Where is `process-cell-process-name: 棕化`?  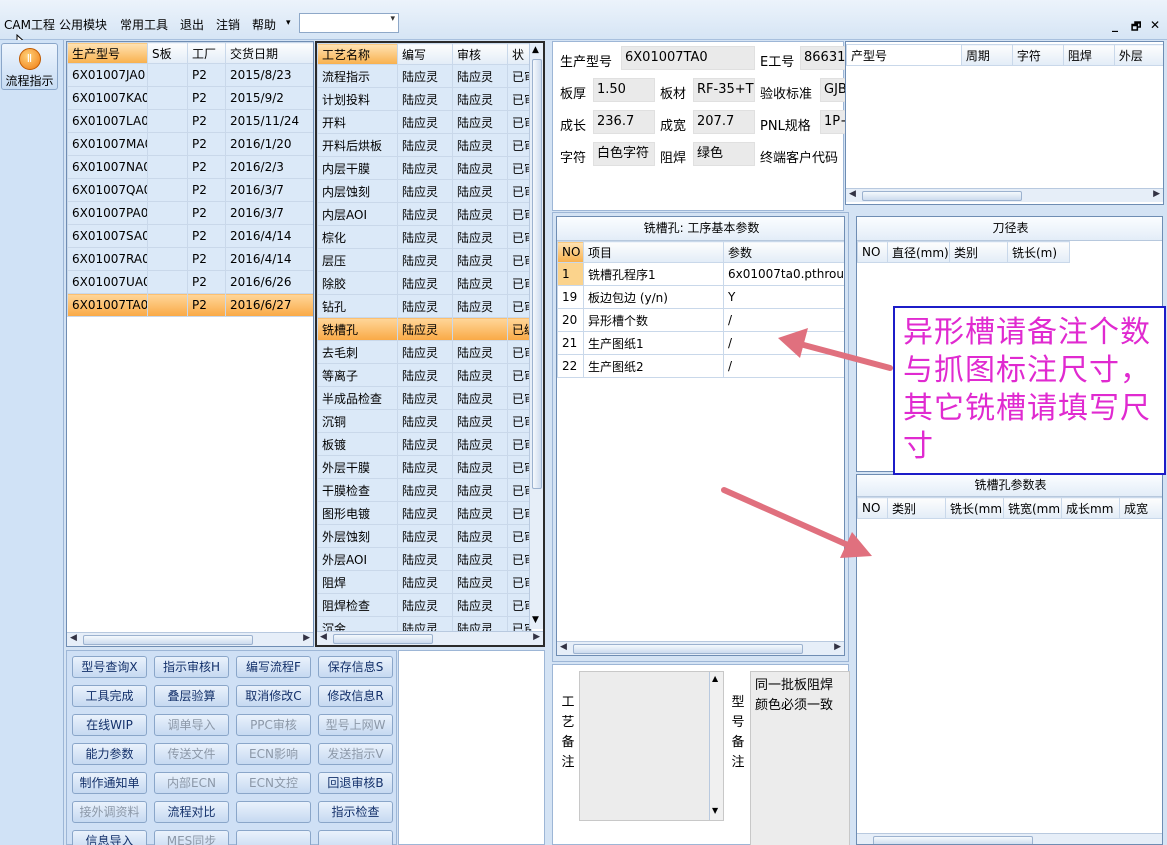
process-cell-process-name: 棕化 is located at coordinates (357, 237).